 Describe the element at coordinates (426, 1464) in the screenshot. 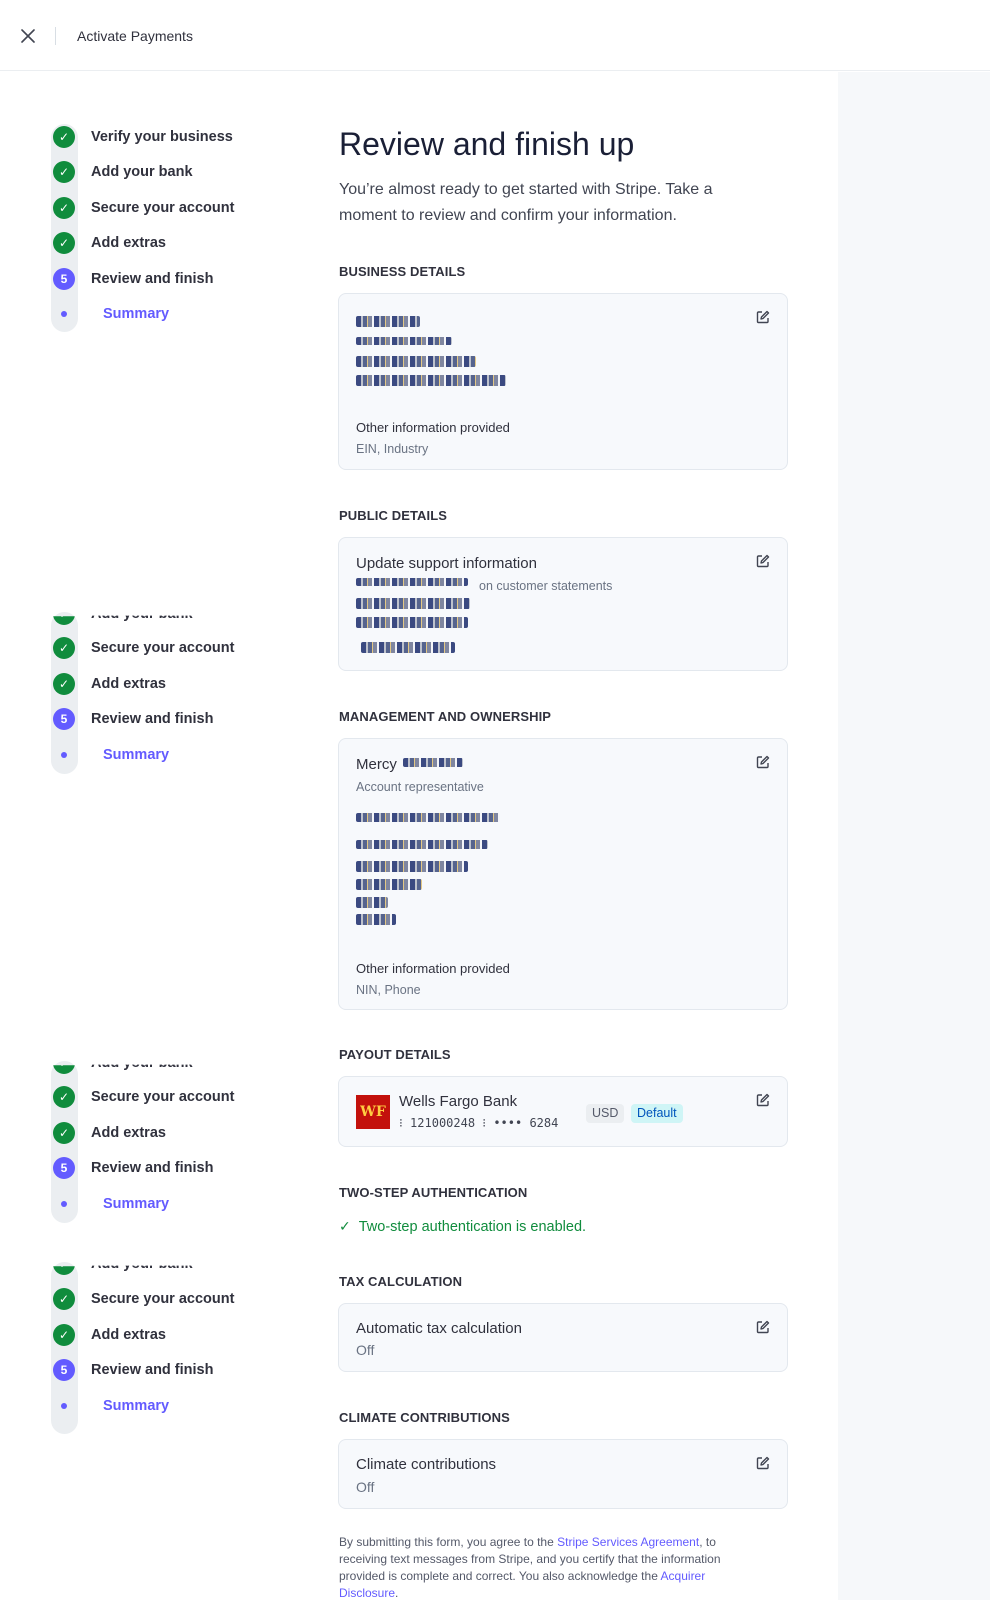

I see `climate-title: Climate contributions` at that location.